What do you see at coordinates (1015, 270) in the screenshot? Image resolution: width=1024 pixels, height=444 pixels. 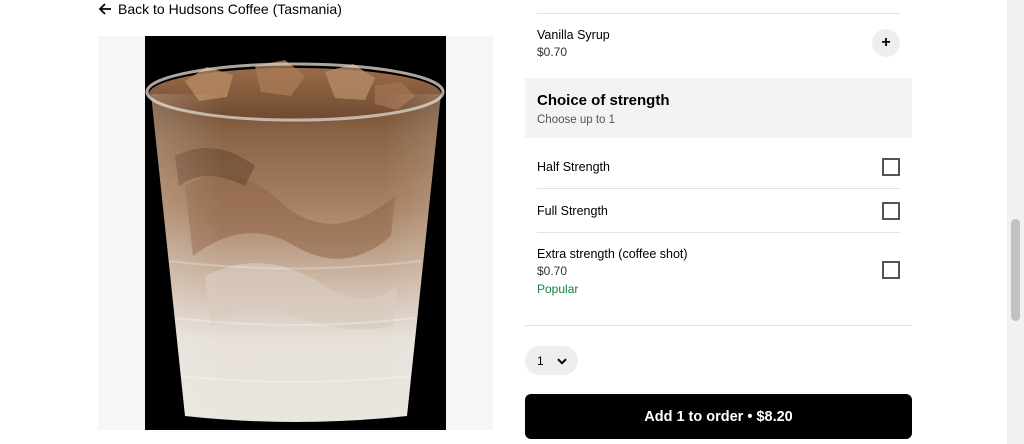 I see `scrollbar-thumb` at bounding box center [1015, 270].